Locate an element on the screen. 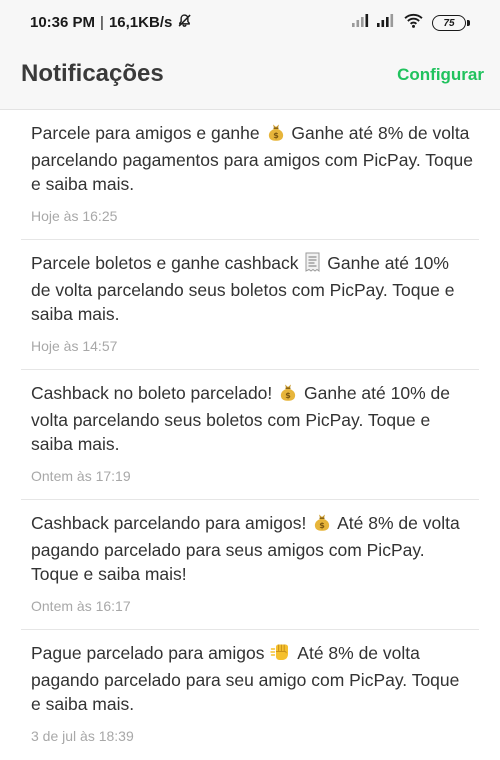 The width and height of the screenshot is (500, 760). battery-tip is located at coordinates (468, 23).